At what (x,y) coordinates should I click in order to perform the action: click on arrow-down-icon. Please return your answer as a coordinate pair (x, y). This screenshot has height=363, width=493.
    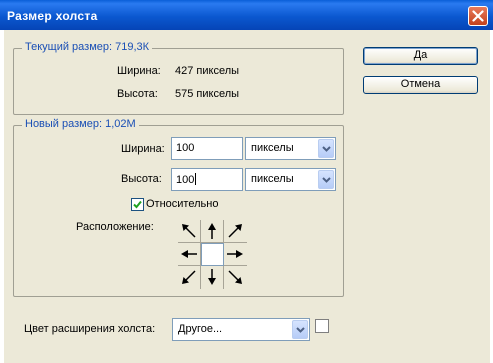
    Looking at the image, I should click on (212, 277).